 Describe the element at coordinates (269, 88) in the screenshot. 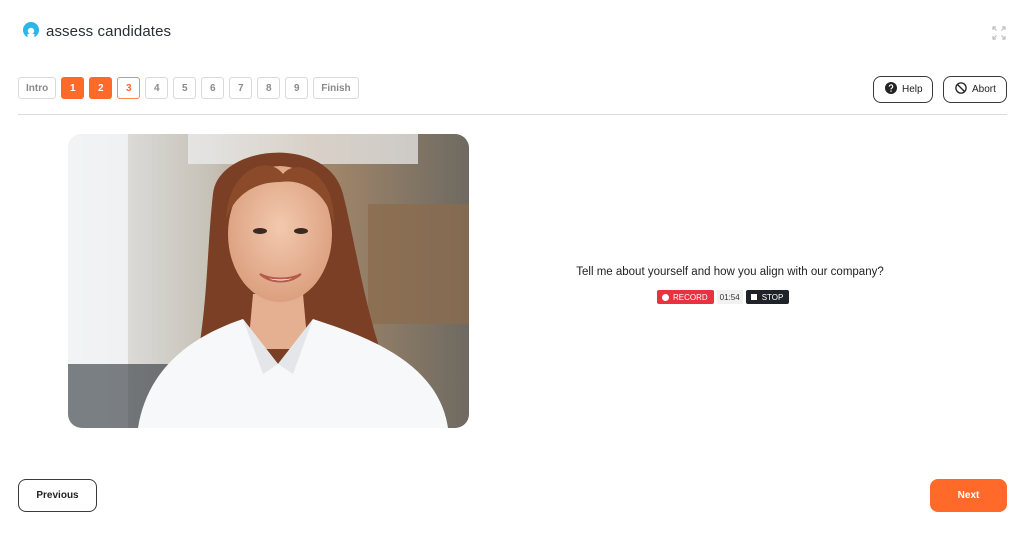

I see `step-8: 8` at that location.